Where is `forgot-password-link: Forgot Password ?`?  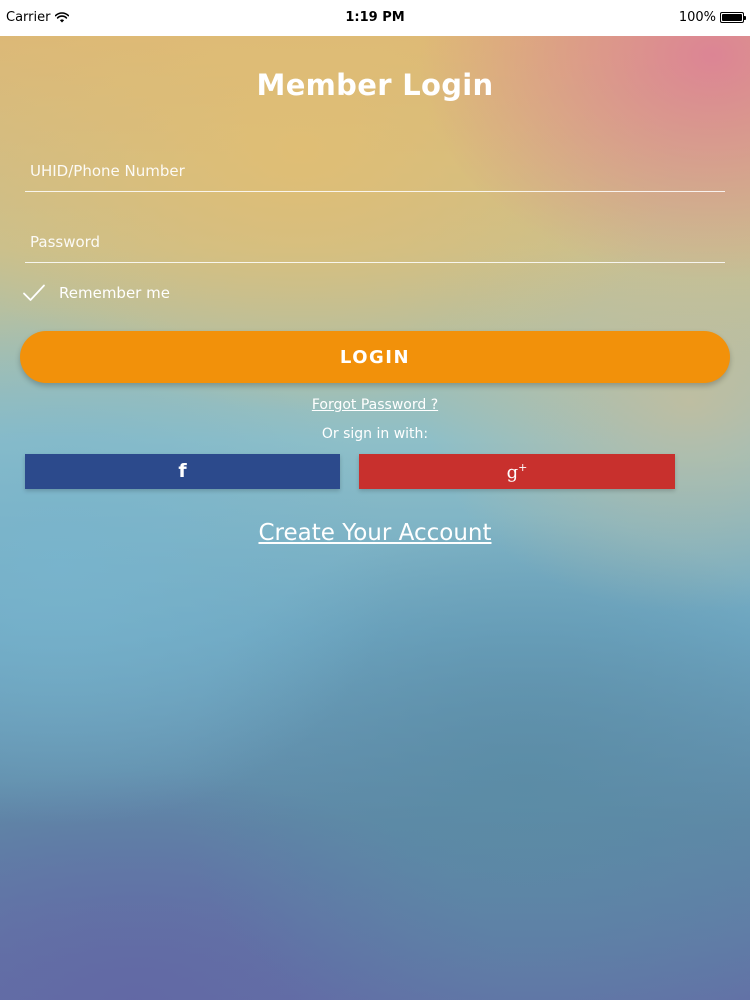 forgot-password-link: Forgot Password ? is located at coordinates (375, 405).